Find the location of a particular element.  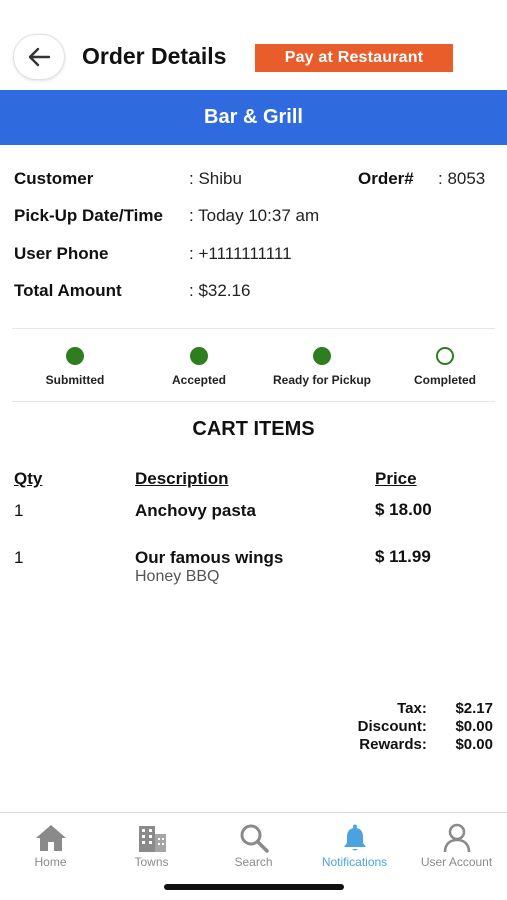

user-icon is located at coordinates (456, 838).